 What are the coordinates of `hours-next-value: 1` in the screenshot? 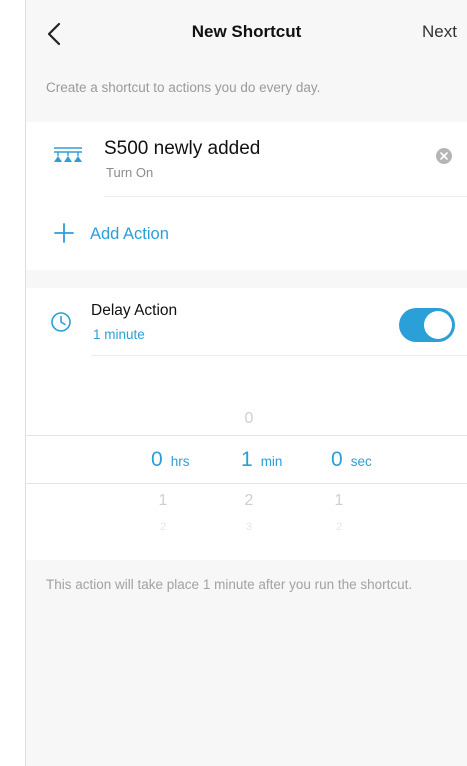 It's located at (163, 500).